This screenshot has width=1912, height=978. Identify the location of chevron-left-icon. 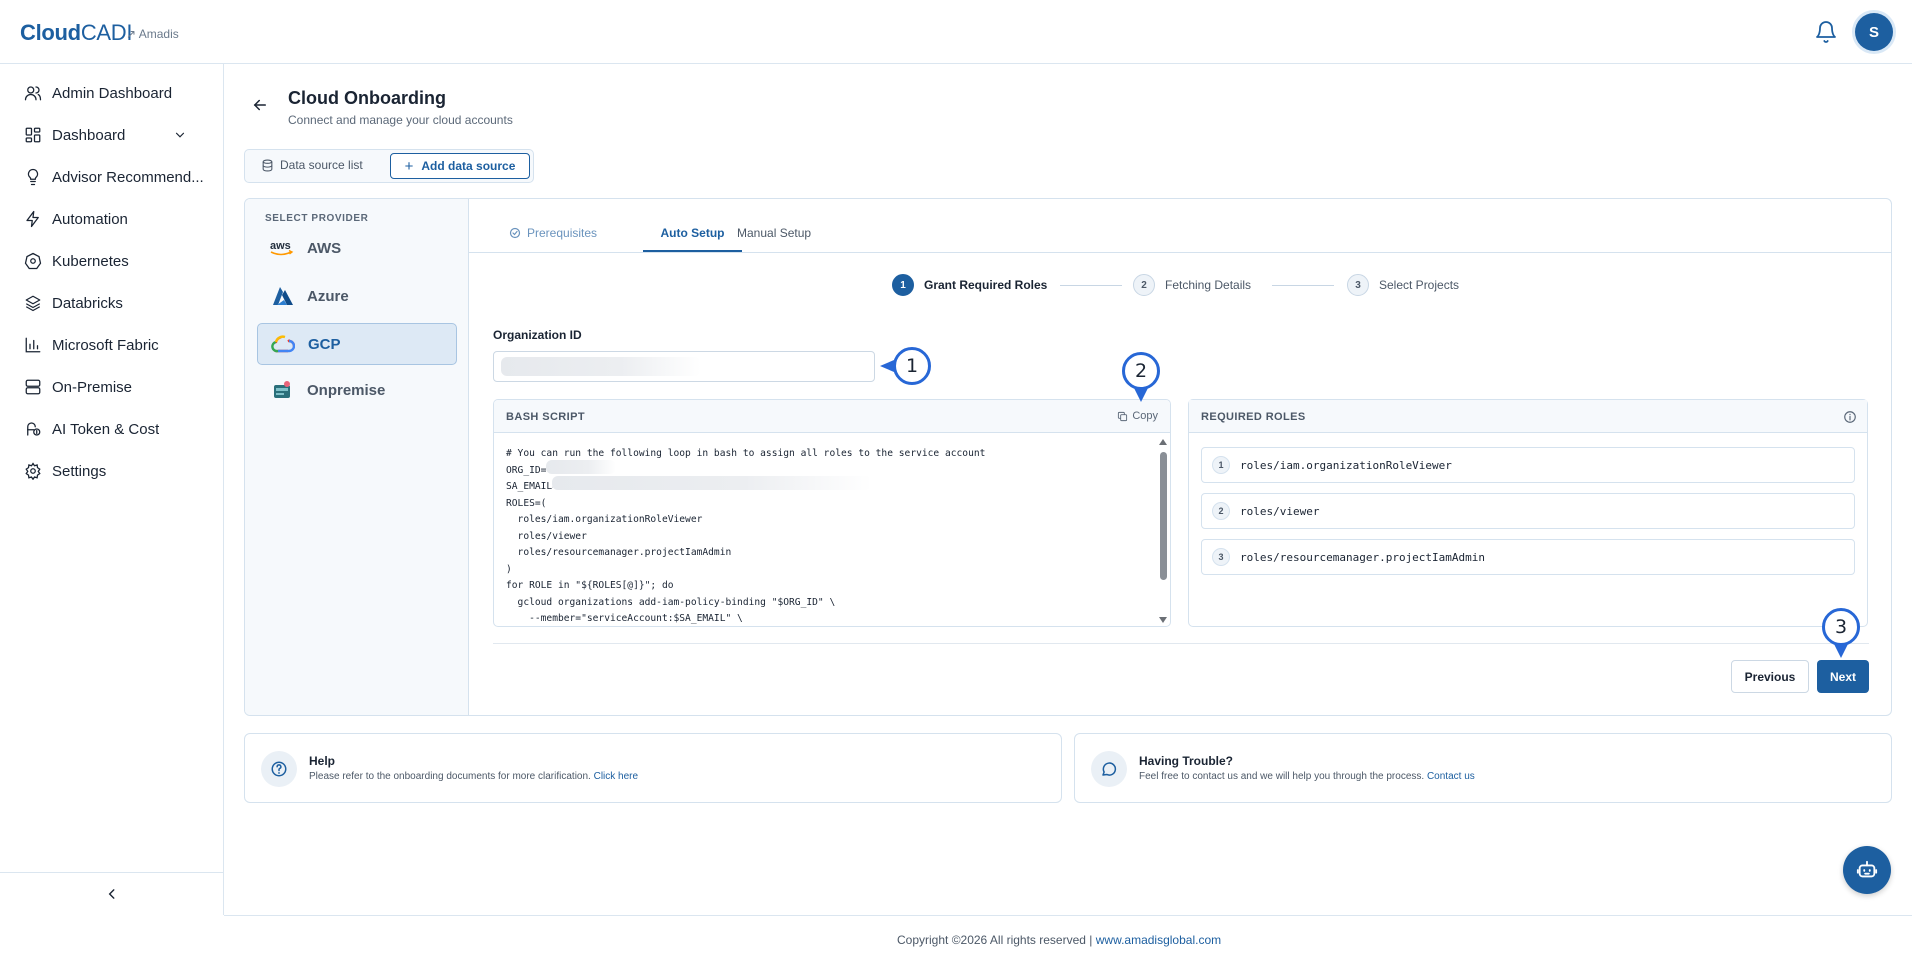
(112, 894).